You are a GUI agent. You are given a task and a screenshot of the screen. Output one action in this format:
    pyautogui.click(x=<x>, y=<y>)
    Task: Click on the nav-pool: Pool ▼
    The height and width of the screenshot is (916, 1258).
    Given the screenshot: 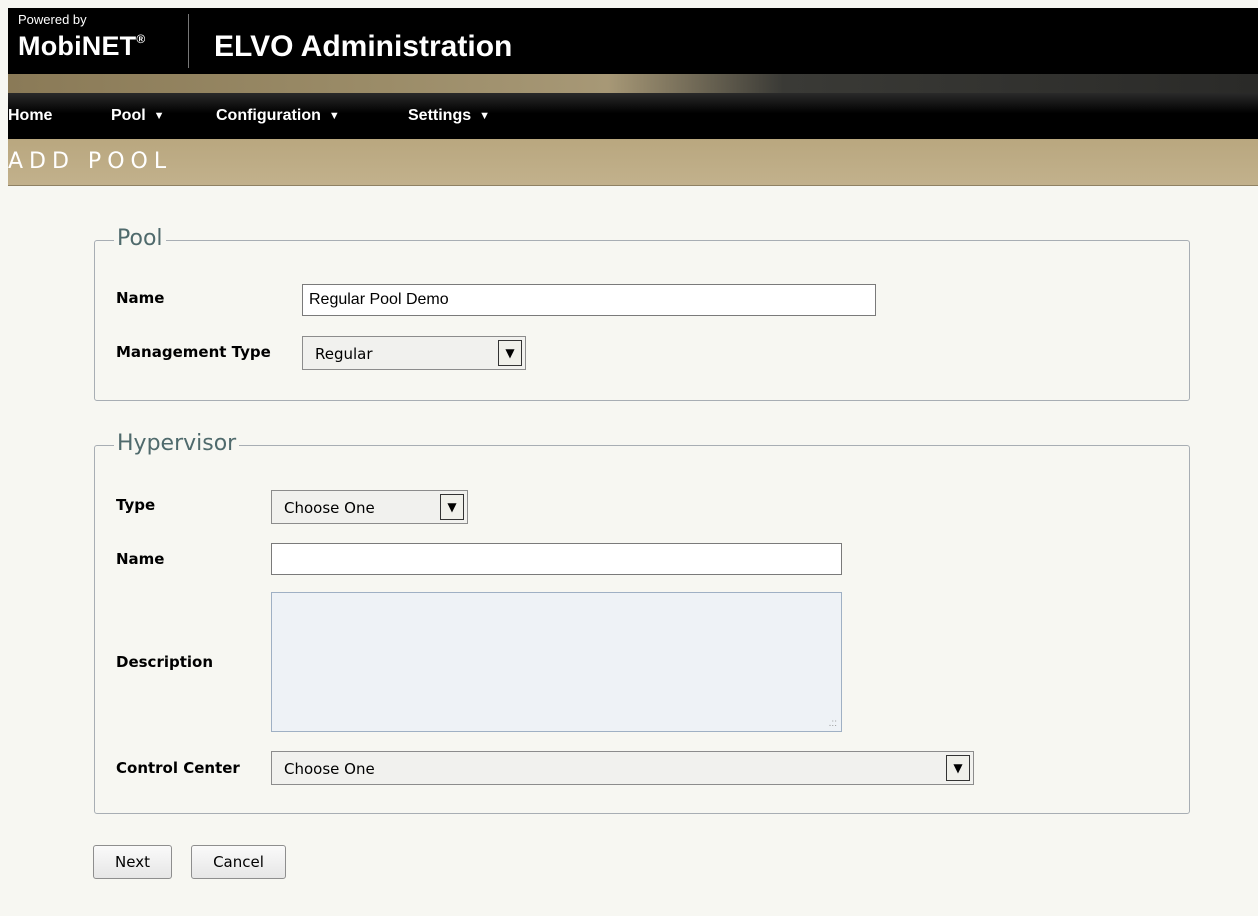 What is the action you would take?
    pyautogui.click(x=138, y=116)
    